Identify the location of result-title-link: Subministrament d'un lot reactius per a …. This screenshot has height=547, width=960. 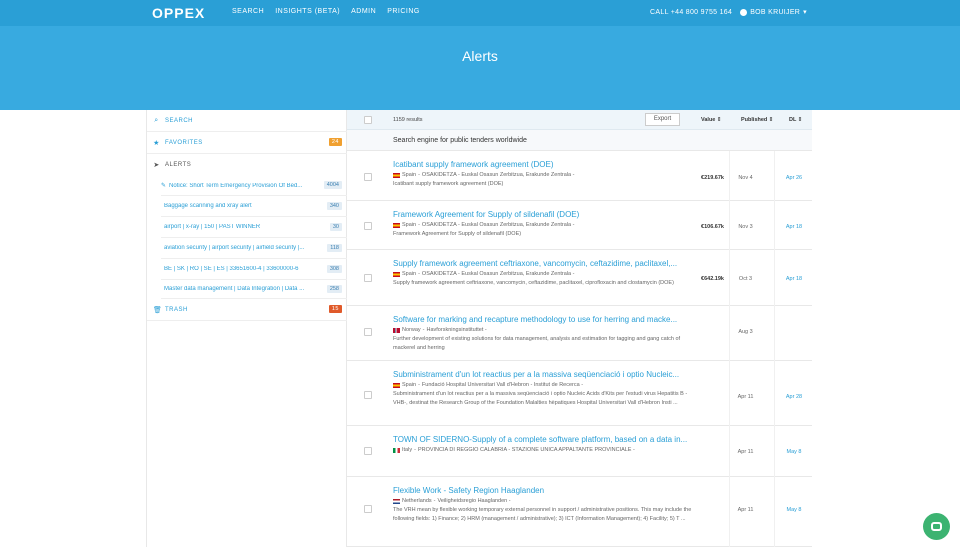
(536, 374).